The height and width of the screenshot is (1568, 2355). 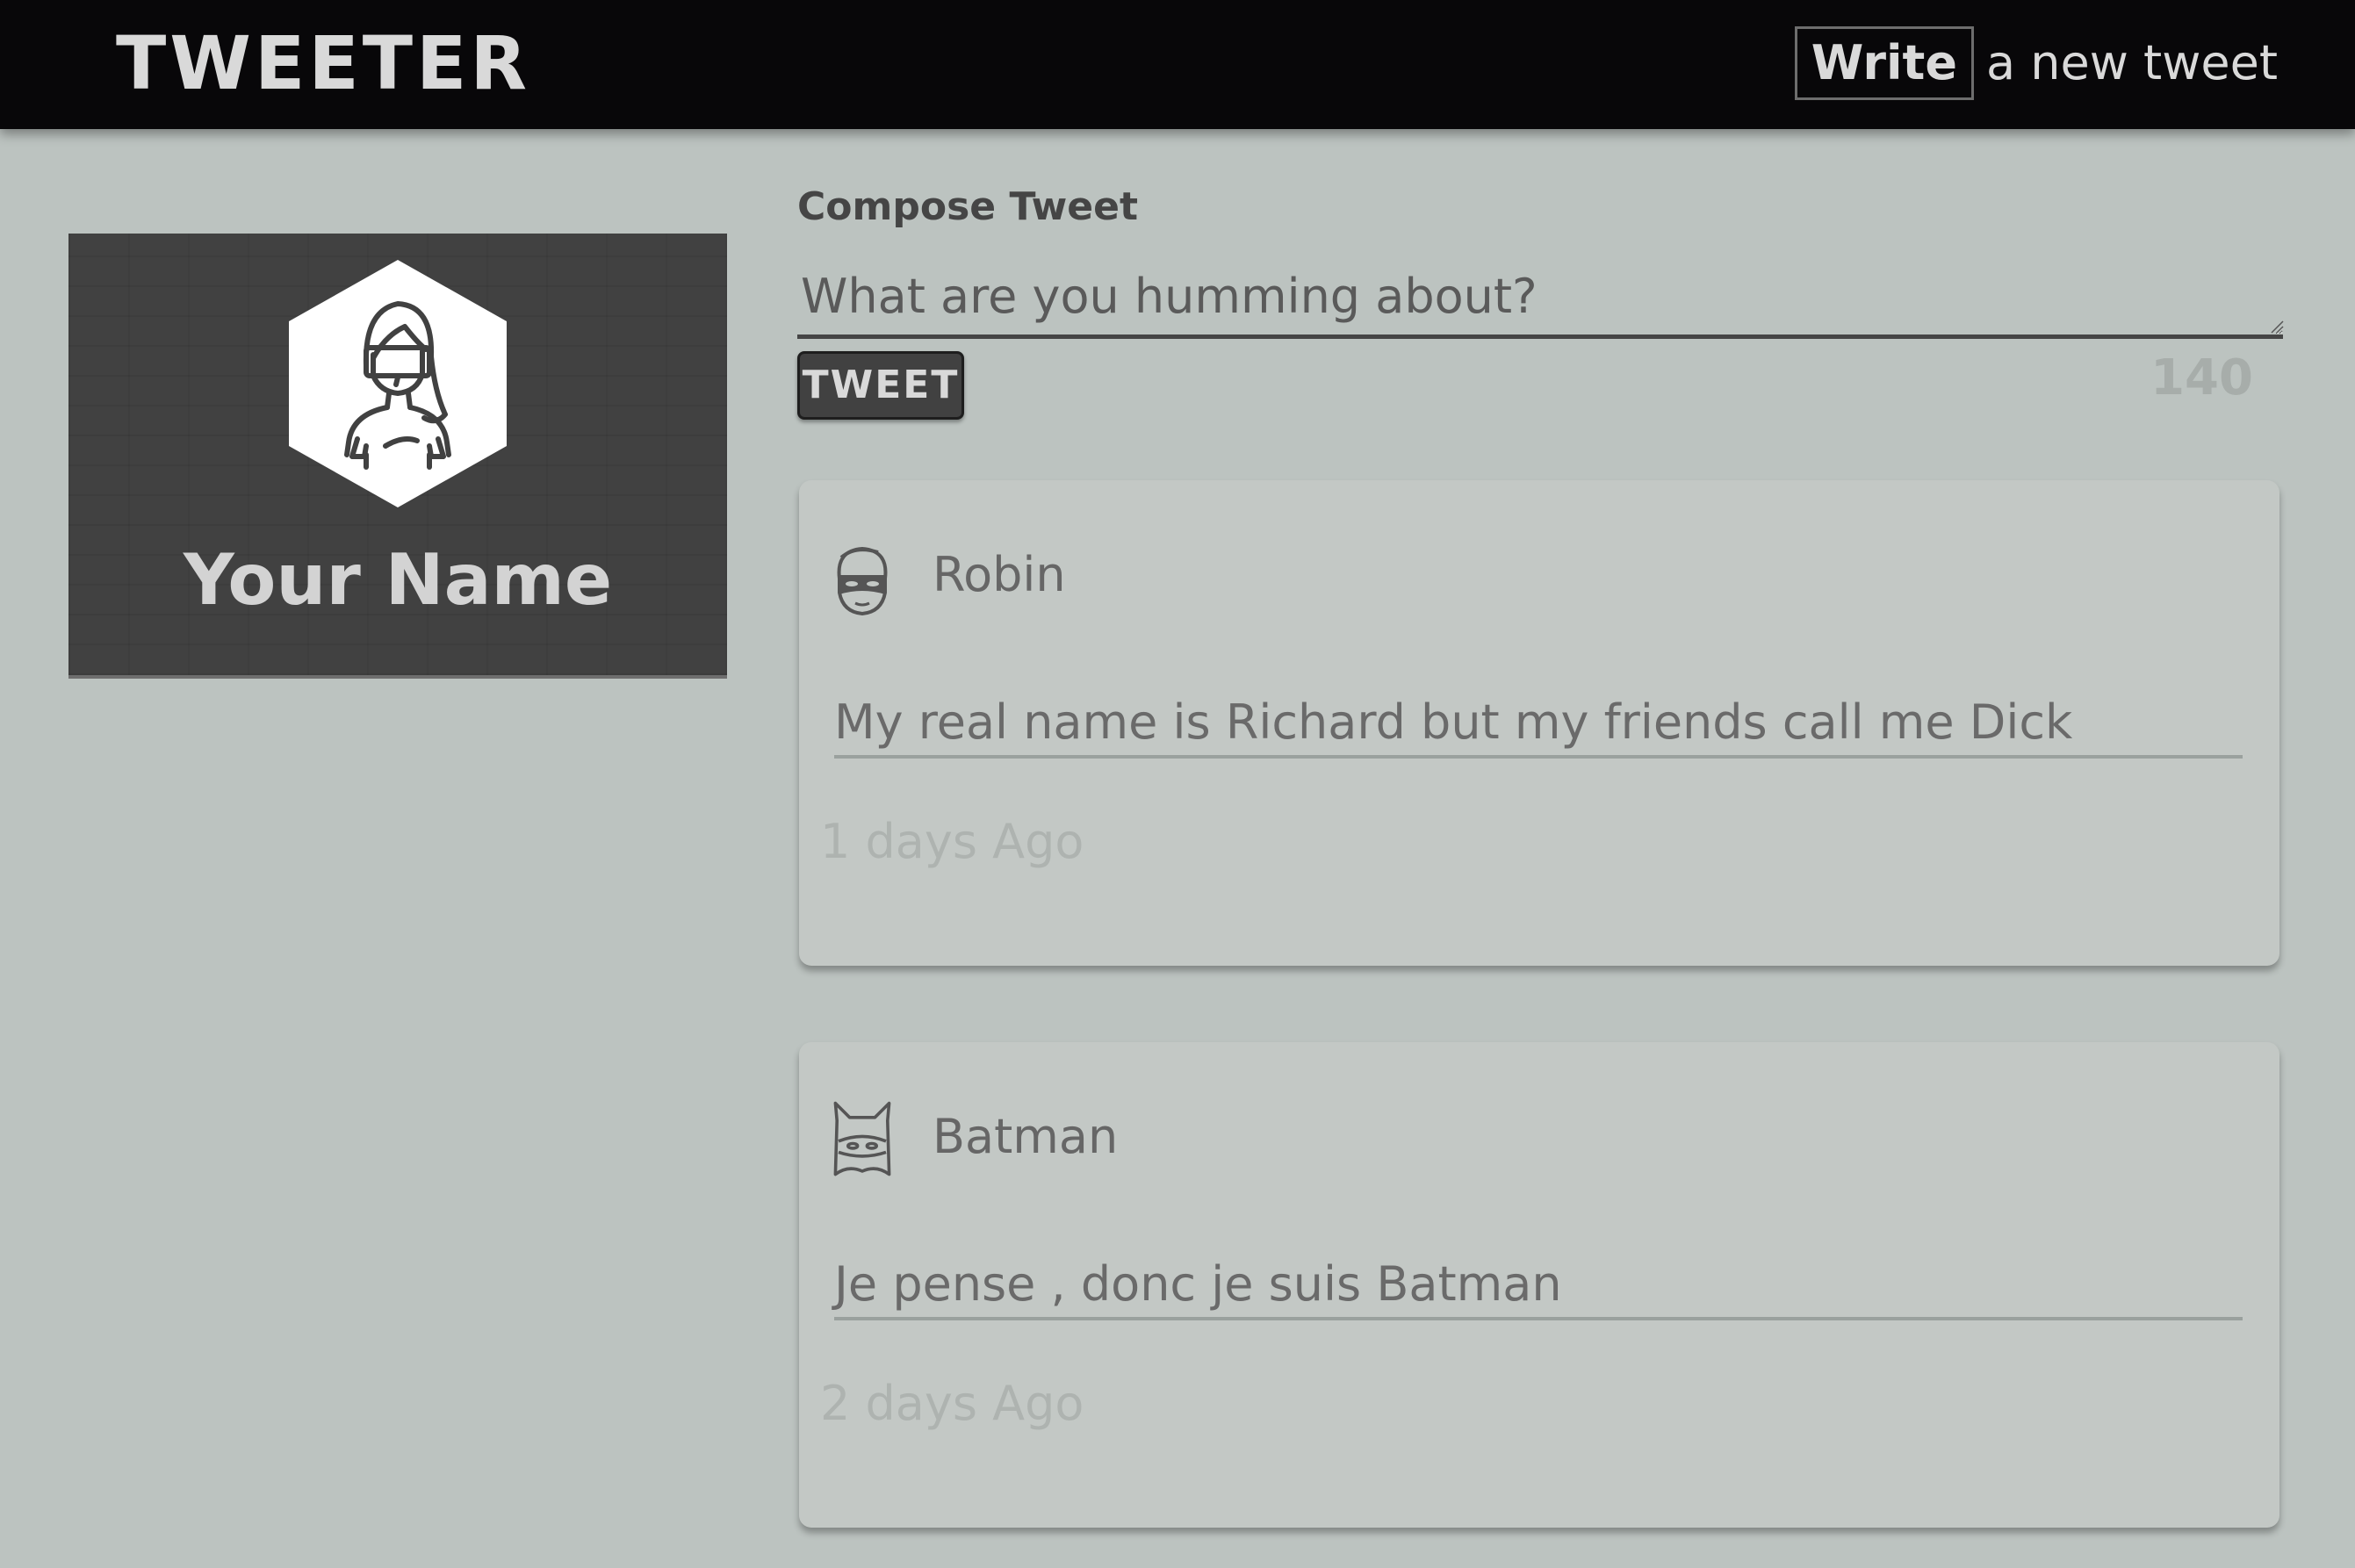 I want to click on write-subtext: a new tweet, so click(x=2132, y=62).